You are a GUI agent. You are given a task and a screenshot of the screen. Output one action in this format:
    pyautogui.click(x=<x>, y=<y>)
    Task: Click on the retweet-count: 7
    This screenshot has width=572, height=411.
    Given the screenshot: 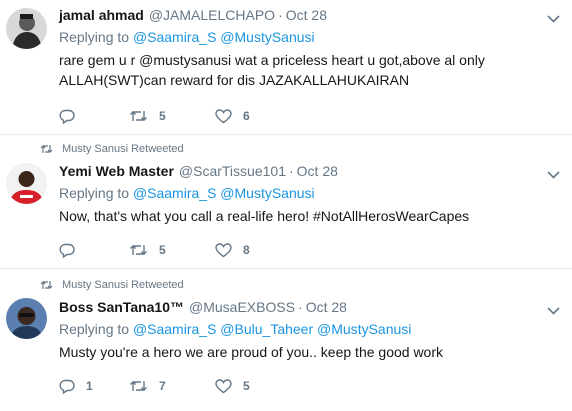 What is the action you would take?
    pyautogui.click(x=162, y=386)
    